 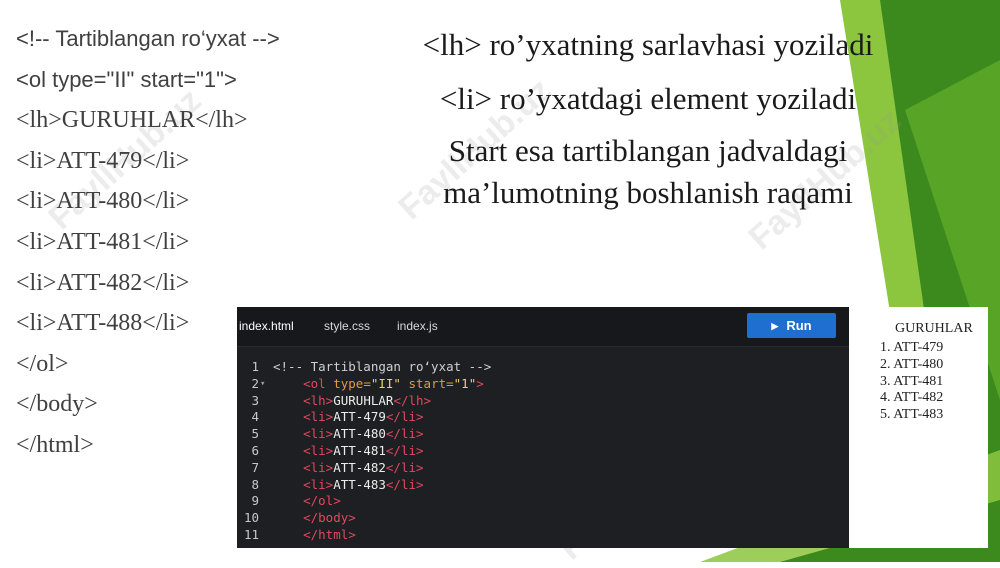 I want to click on code-token: </lh>, so click(x=412, y=400).